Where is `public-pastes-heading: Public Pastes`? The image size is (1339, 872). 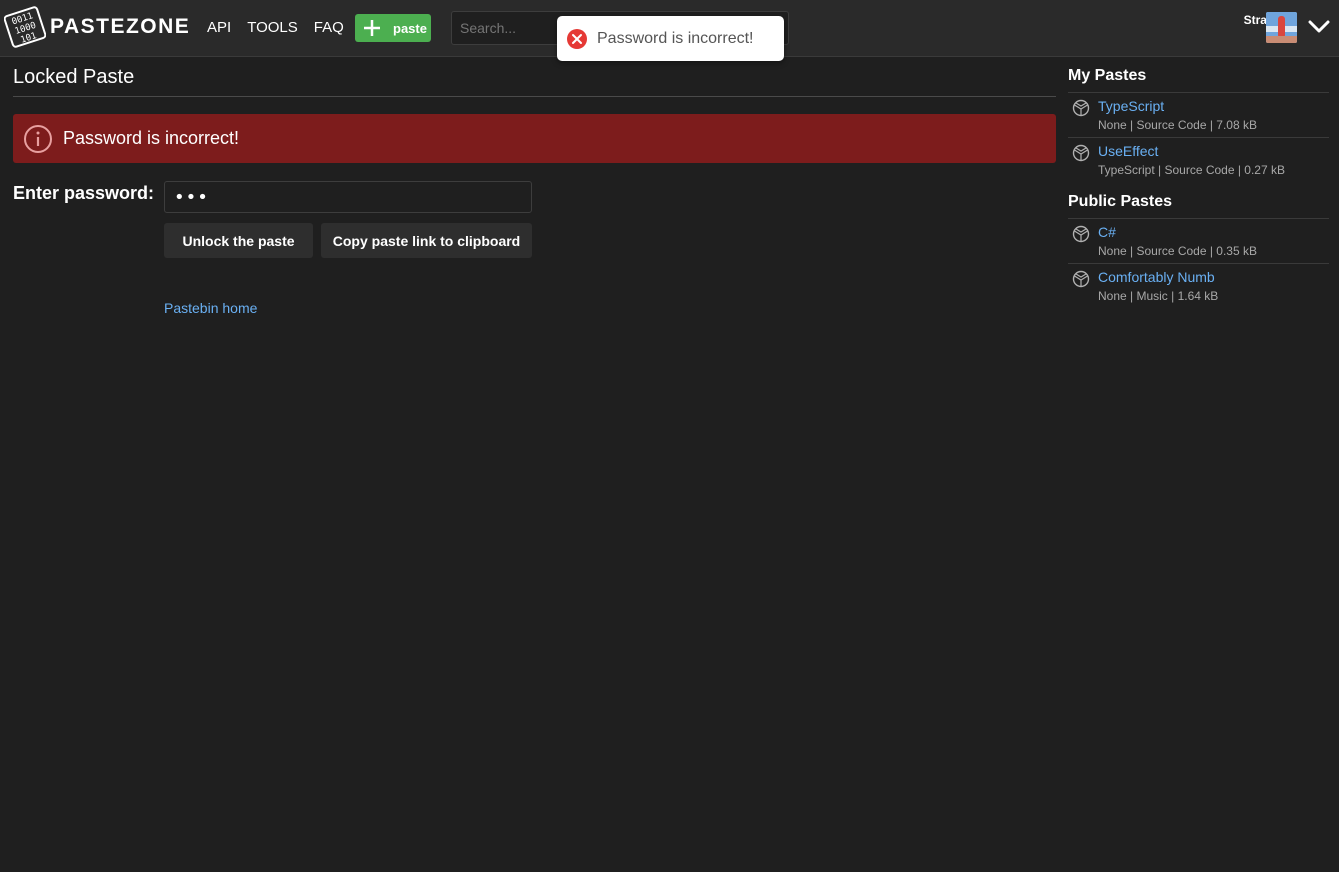
public-pastes-heading: Public Pastes is located at coordinates (1120, 201).